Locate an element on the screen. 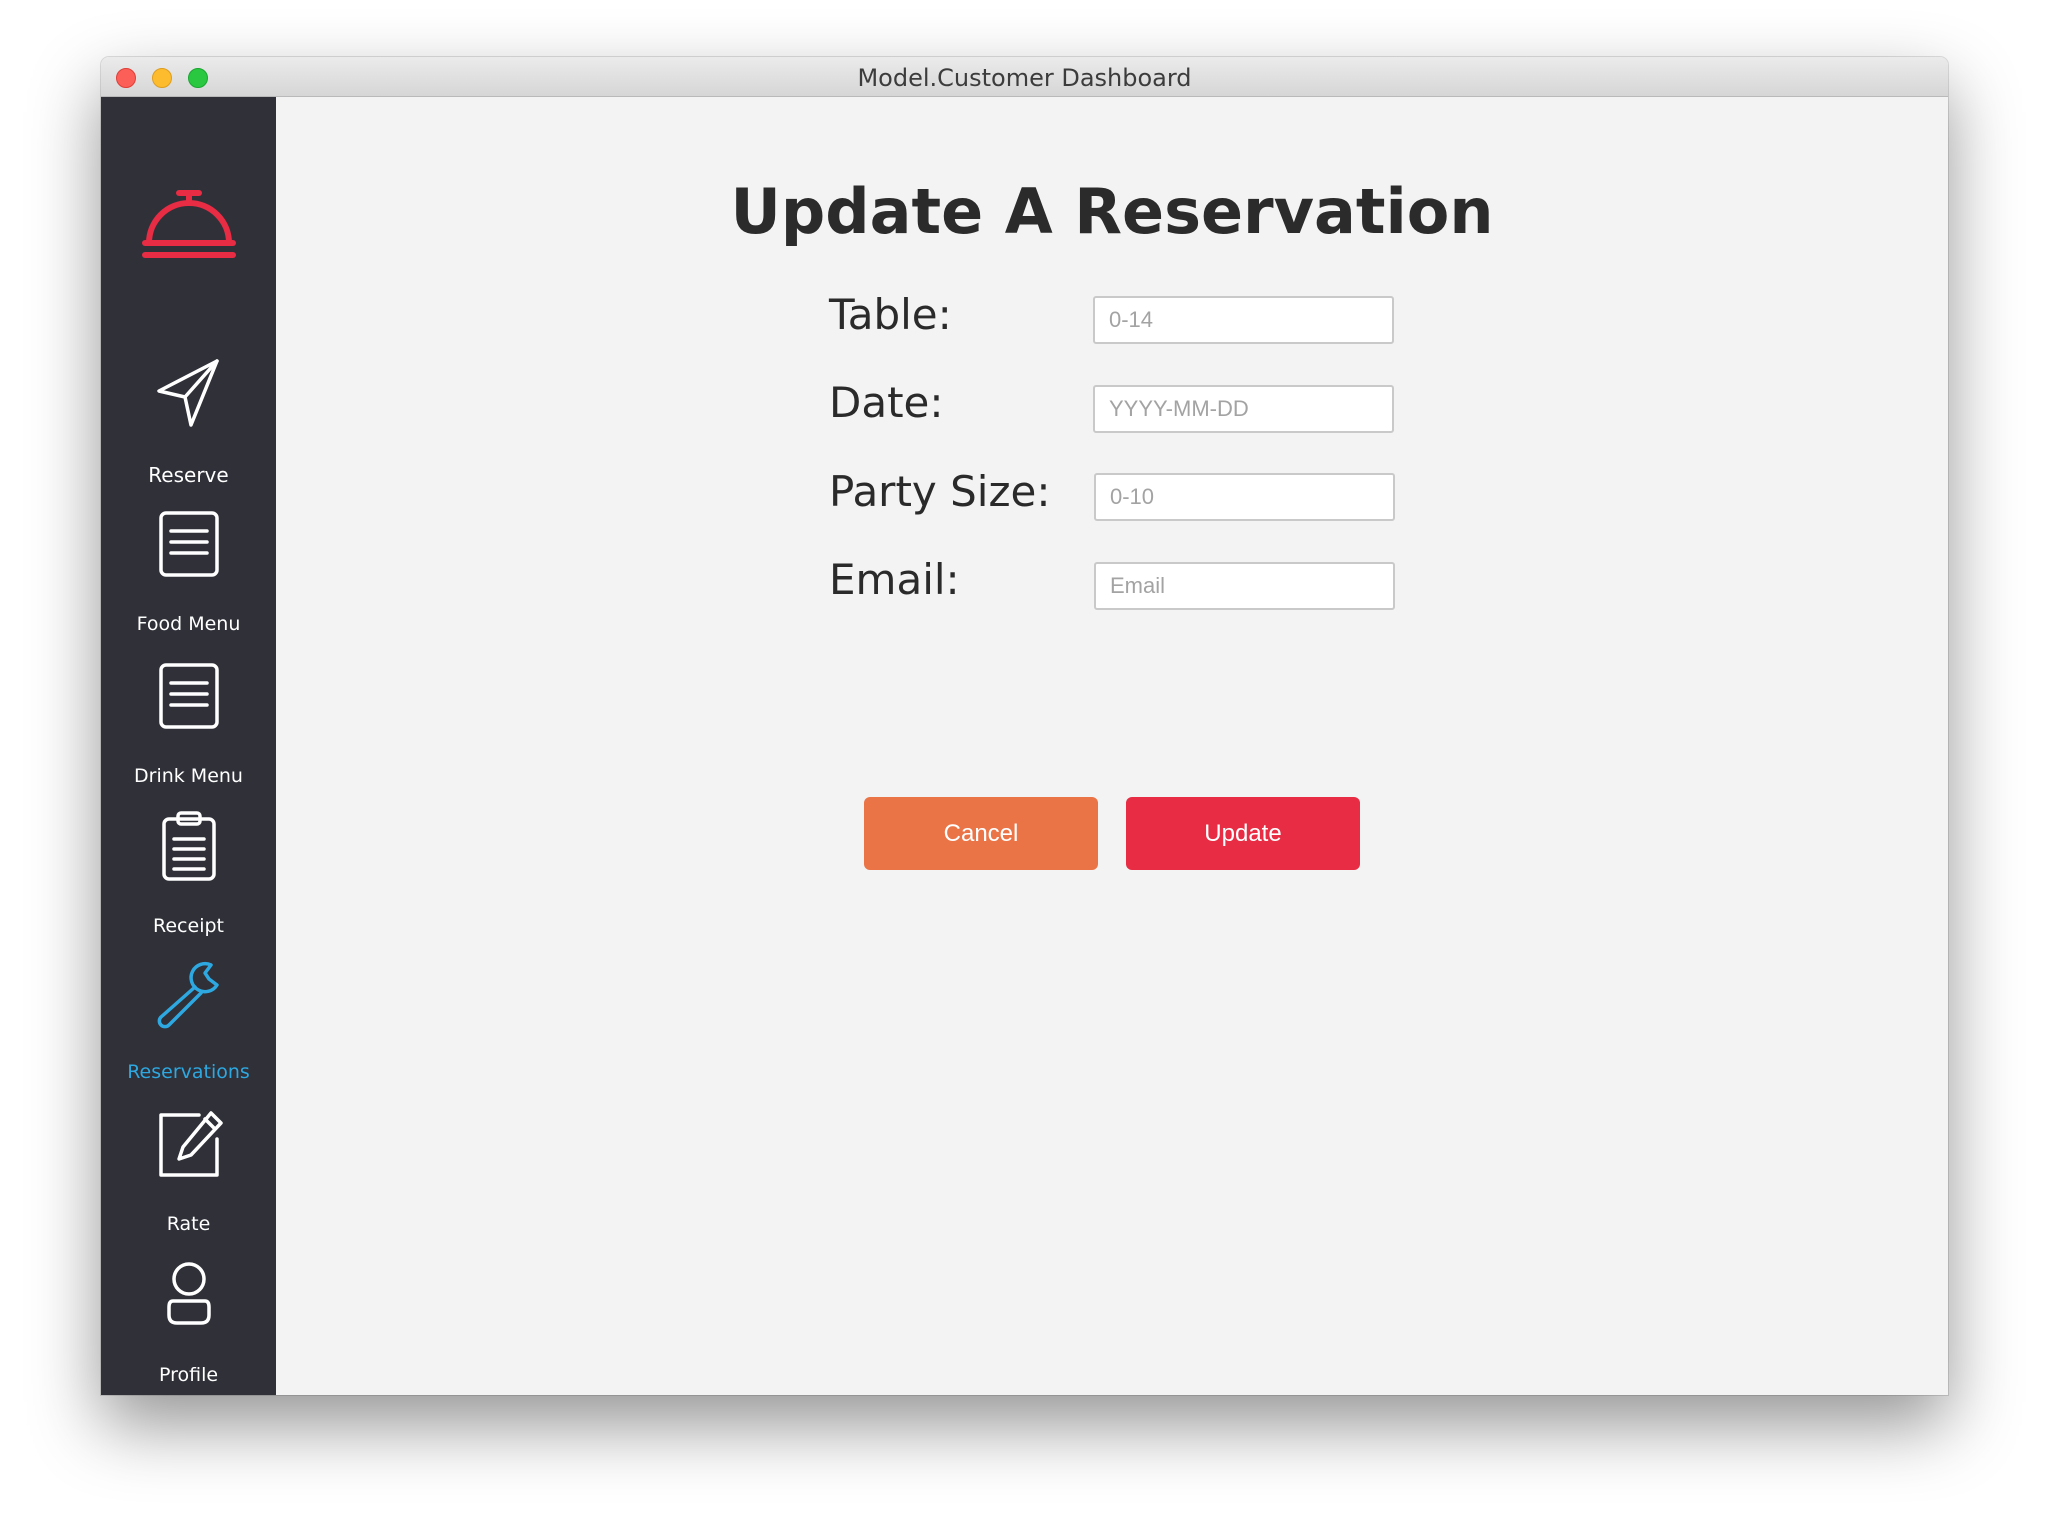 Image resolution: width=2048 pixels, height=1539 pixels. sidebar-item-reservations: Reservations is located at coordinates (188, 1025).